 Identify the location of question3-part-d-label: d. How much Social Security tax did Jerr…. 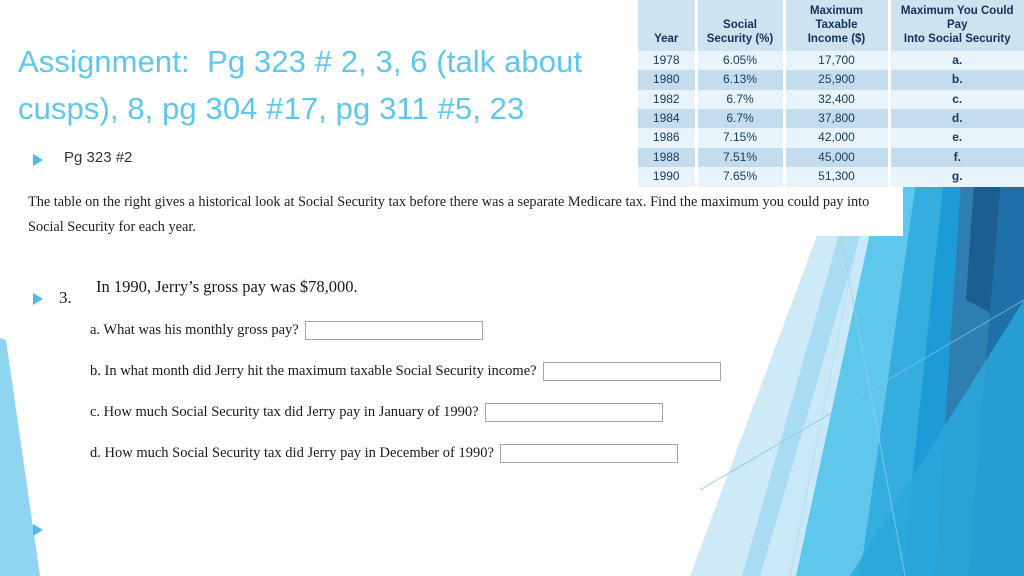
(292, 453).